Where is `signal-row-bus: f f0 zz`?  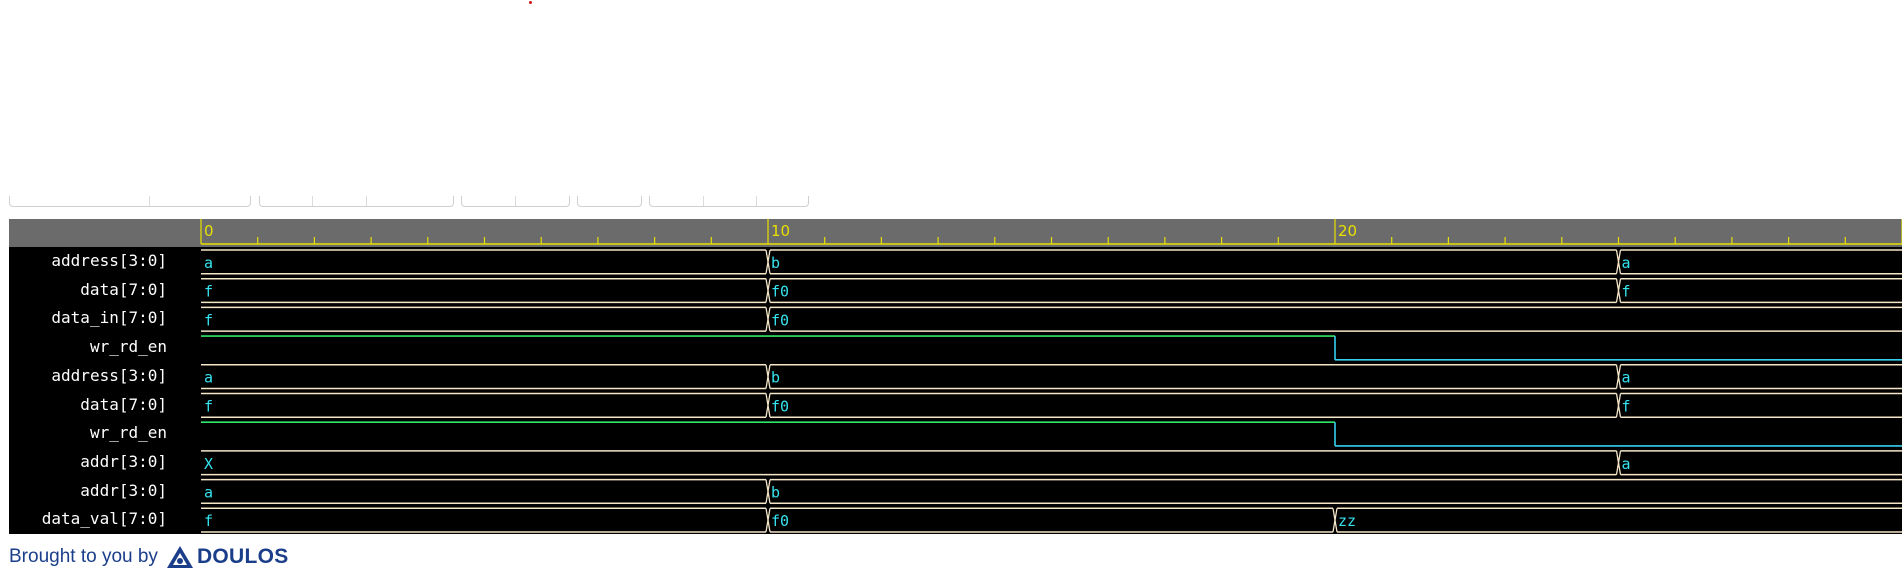
signal-row-bus: f f0 zz is located at coordinates (1051, 520).